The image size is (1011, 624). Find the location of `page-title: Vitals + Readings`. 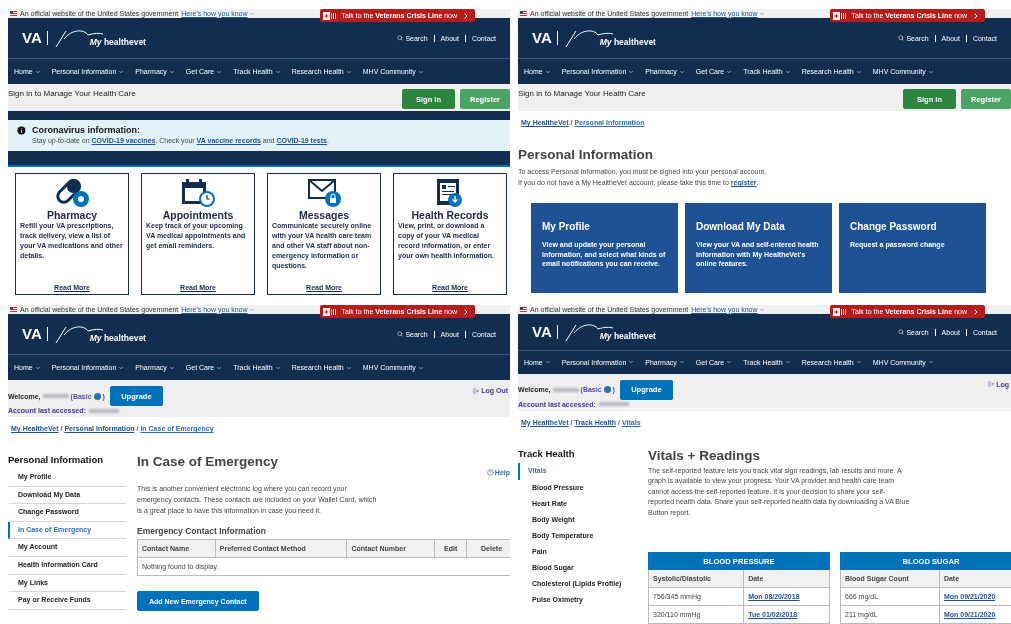

page-title: Vitals + Readings is located at coordinates (704, 455).